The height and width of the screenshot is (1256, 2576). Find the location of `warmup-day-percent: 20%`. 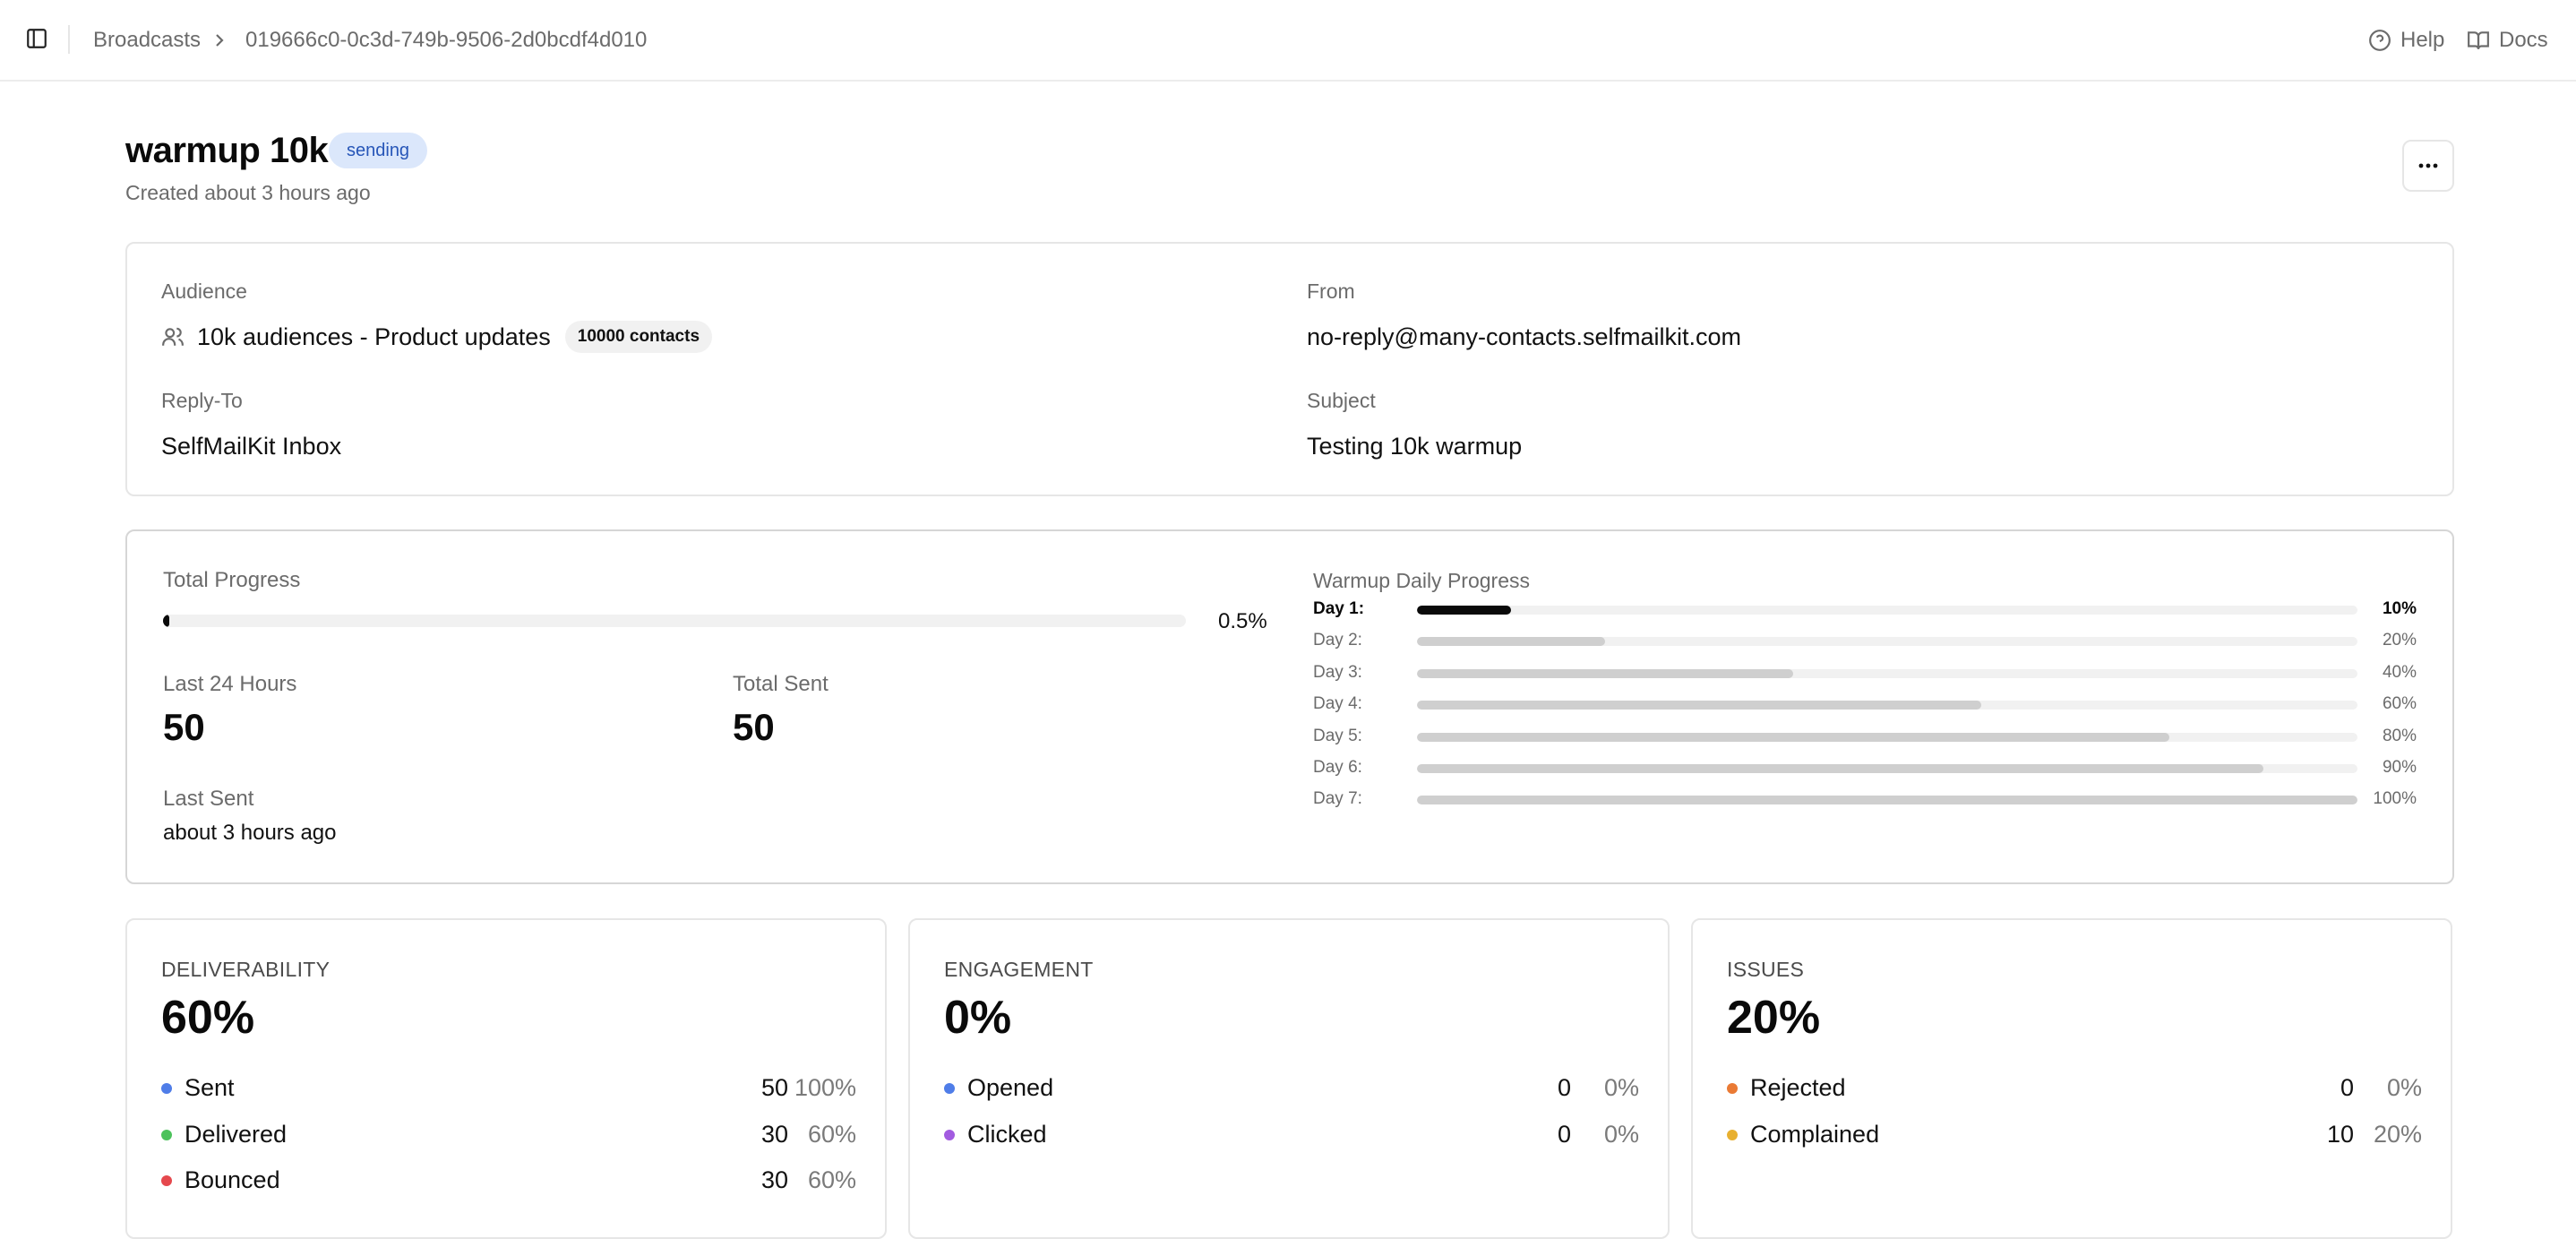

warmup-day-percent: 20% is located at coordinates (2399, 640).